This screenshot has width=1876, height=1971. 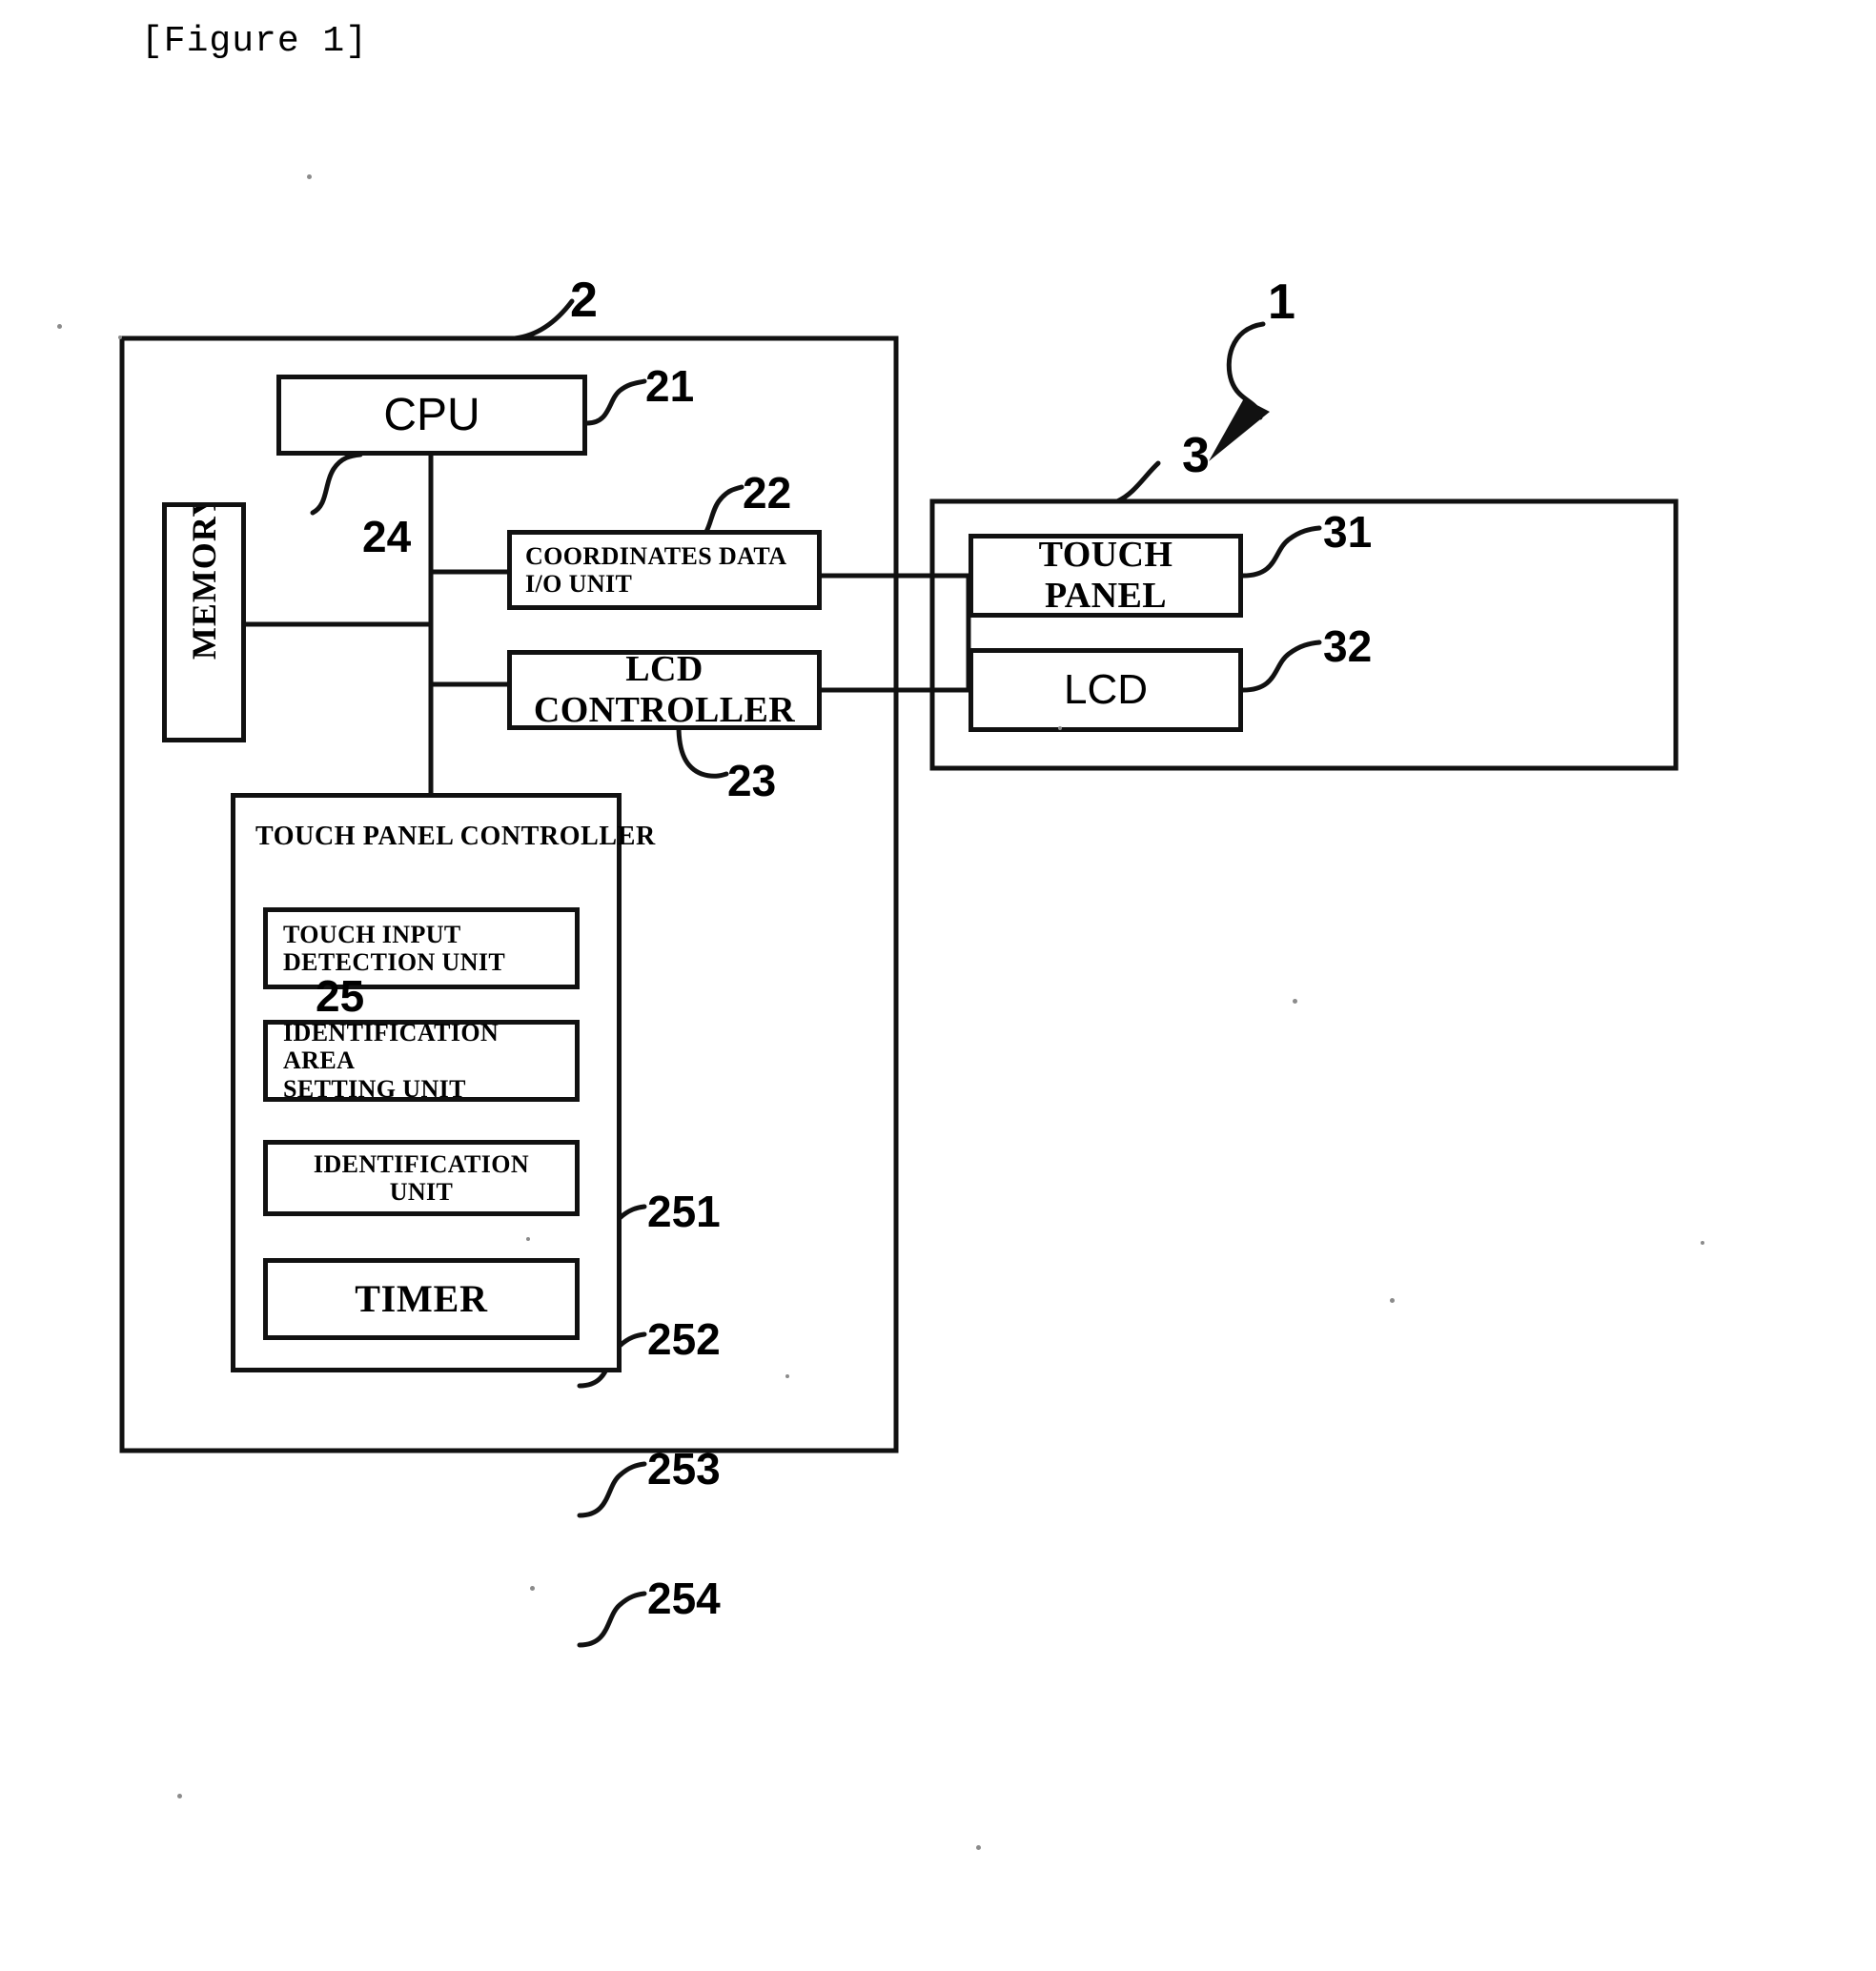 I want to click on refnum-22: 22, so click(x=767, y=493).